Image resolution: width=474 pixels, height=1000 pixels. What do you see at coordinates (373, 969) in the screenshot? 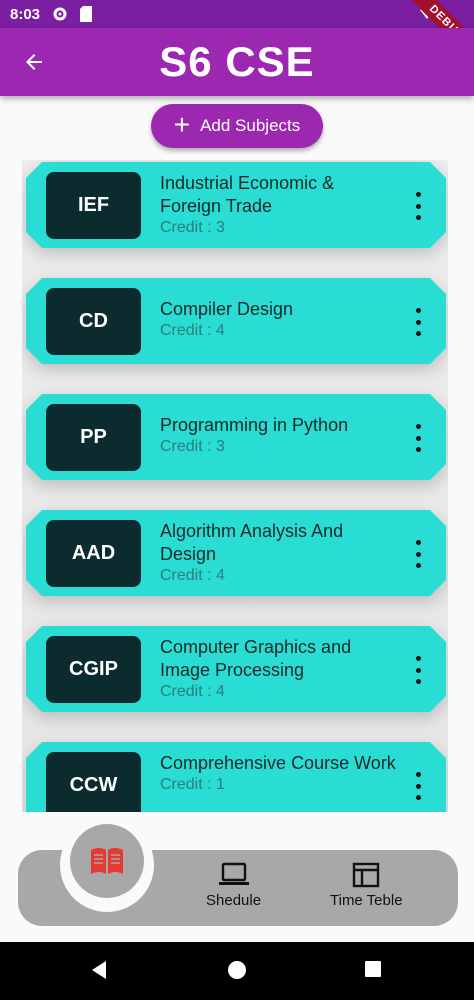
I see `square-recents-icon` at bounding box center [373, 969].